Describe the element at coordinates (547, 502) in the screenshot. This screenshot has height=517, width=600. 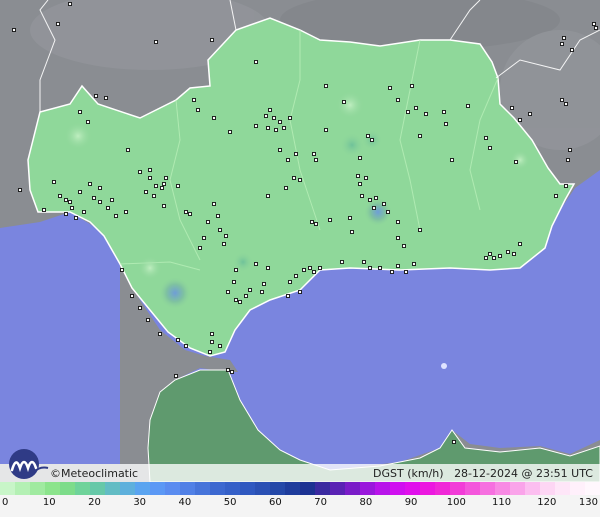
I see `color-scale-tick-label: 120` at that location.